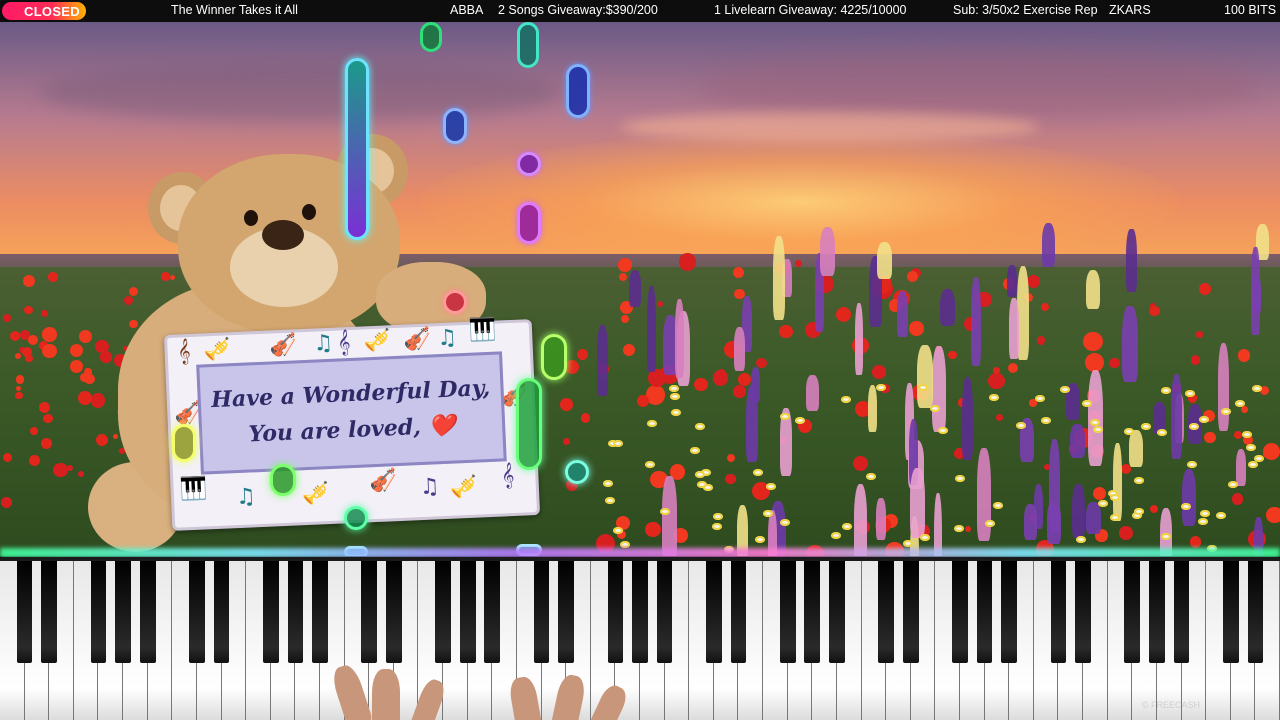  Describe the element at coordinates (1170, 705) in the screenshot. I see `watermark-text: © FREECASH` at that location.